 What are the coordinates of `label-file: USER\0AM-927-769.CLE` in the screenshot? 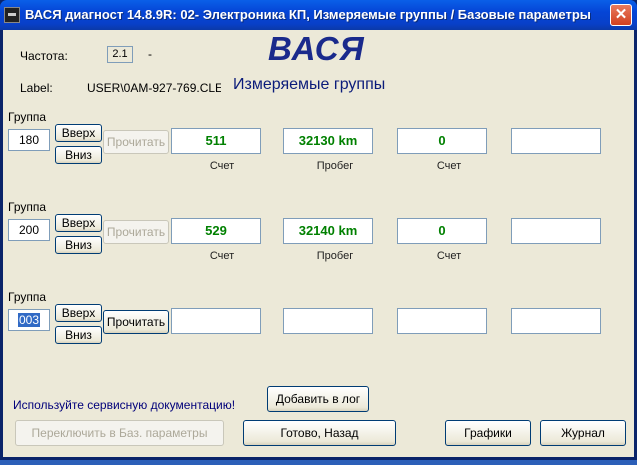 It's located at (154, 88).